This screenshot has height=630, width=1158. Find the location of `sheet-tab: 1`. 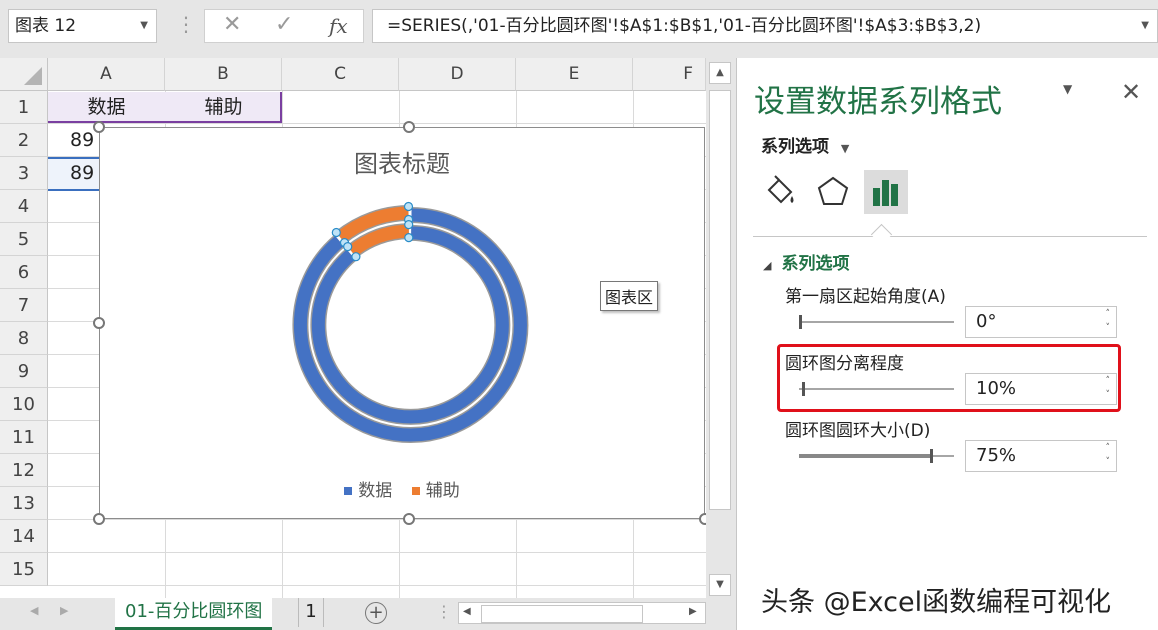

sheet-tab: 1 is located at coordinates (311, 612).